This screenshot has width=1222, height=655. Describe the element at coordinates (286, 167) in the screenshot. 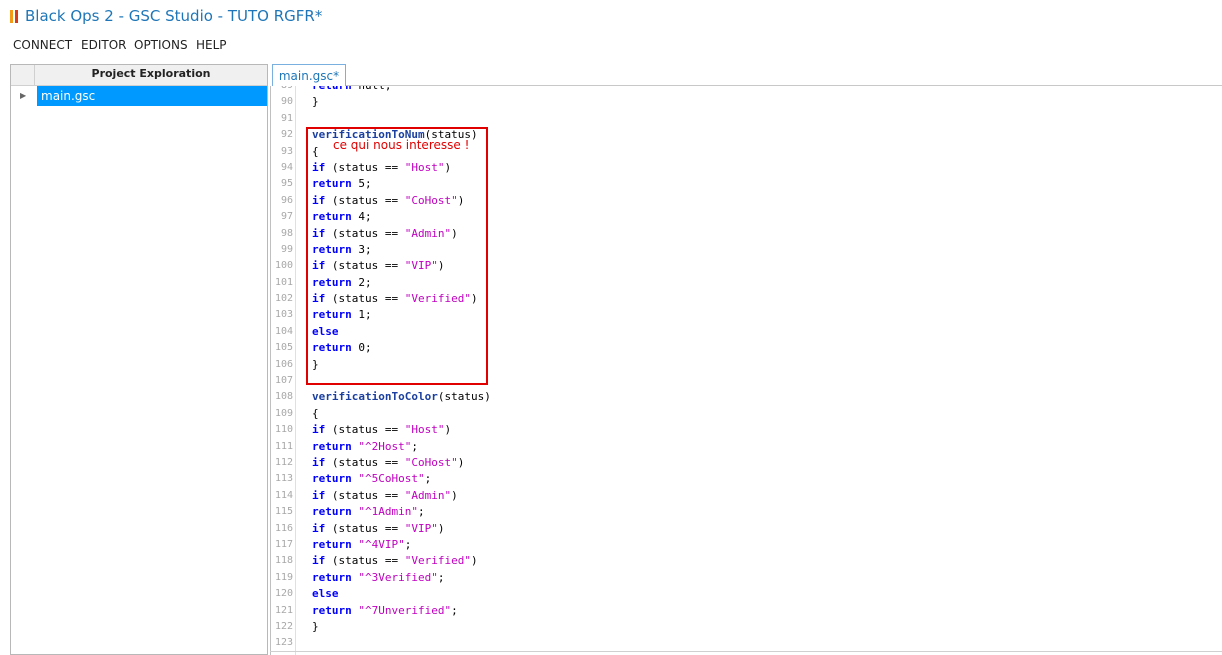

I see `line-number: 94` at that location.